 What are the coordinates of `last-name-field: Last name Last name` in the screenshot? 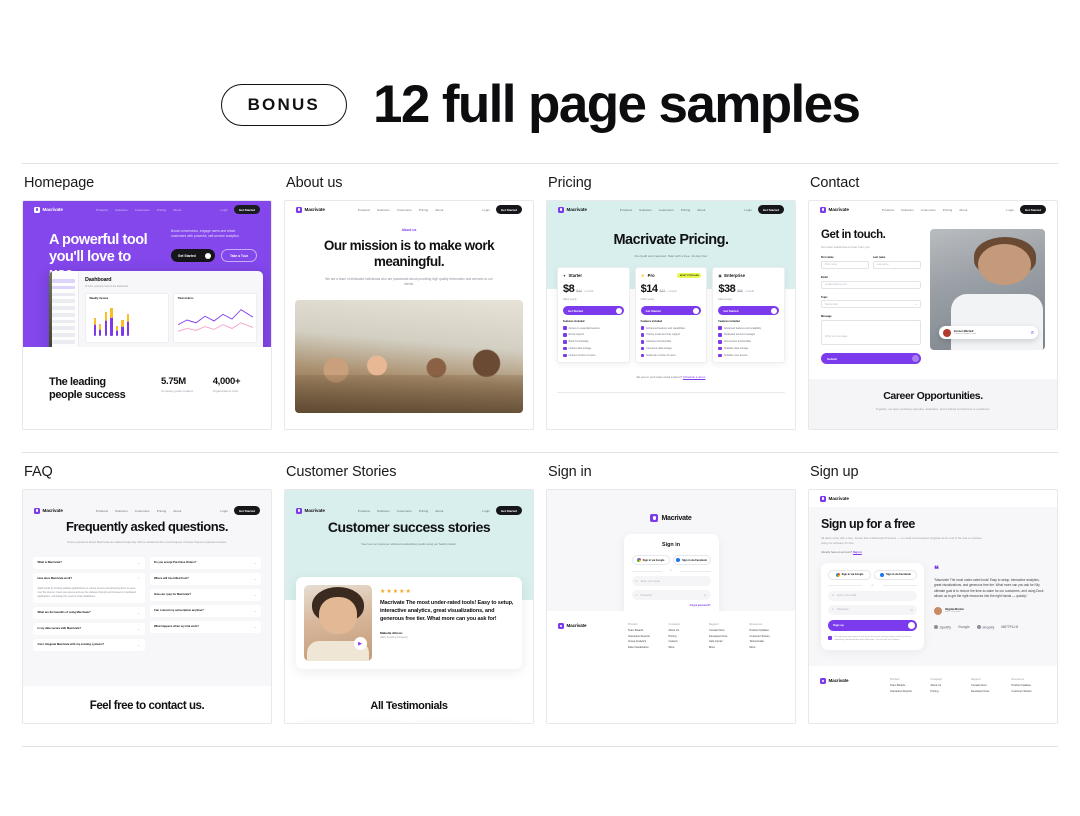 It's located at (897, 262).